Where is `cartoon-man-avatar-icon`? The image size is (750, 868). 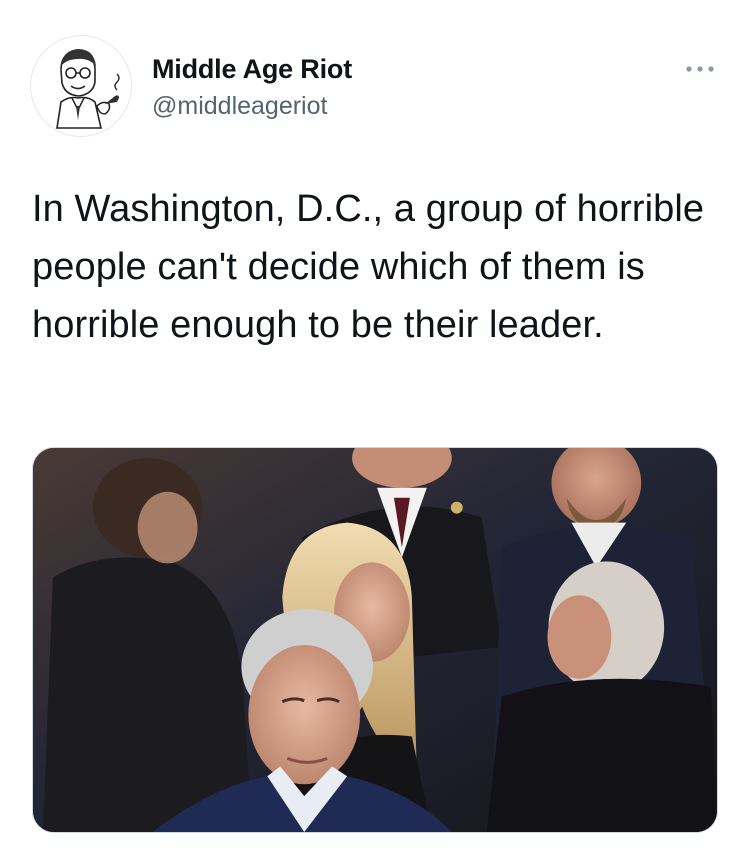
cartoon-man-avatar-icon is located at coordinates (88, 89).